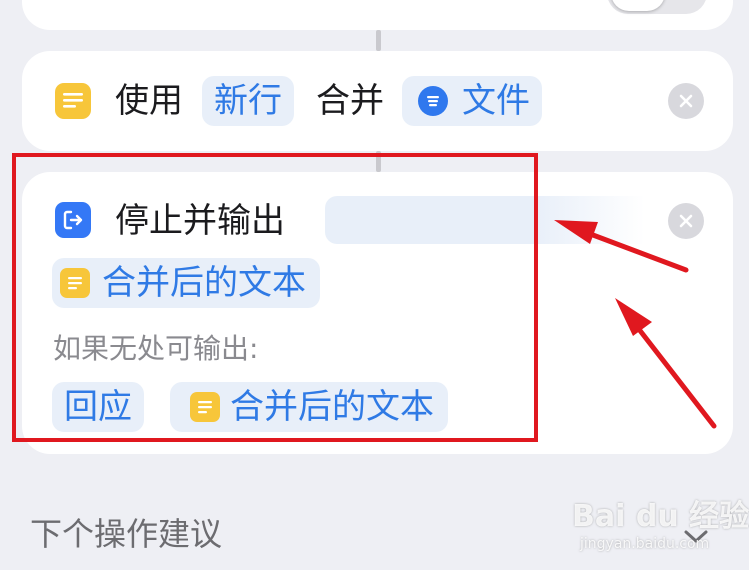 This screenshot has height=570, width=749. Describe the element at coordinates (660, 516) in the screenshot. I see `watermark-logo: Bai du 经验` at that location.